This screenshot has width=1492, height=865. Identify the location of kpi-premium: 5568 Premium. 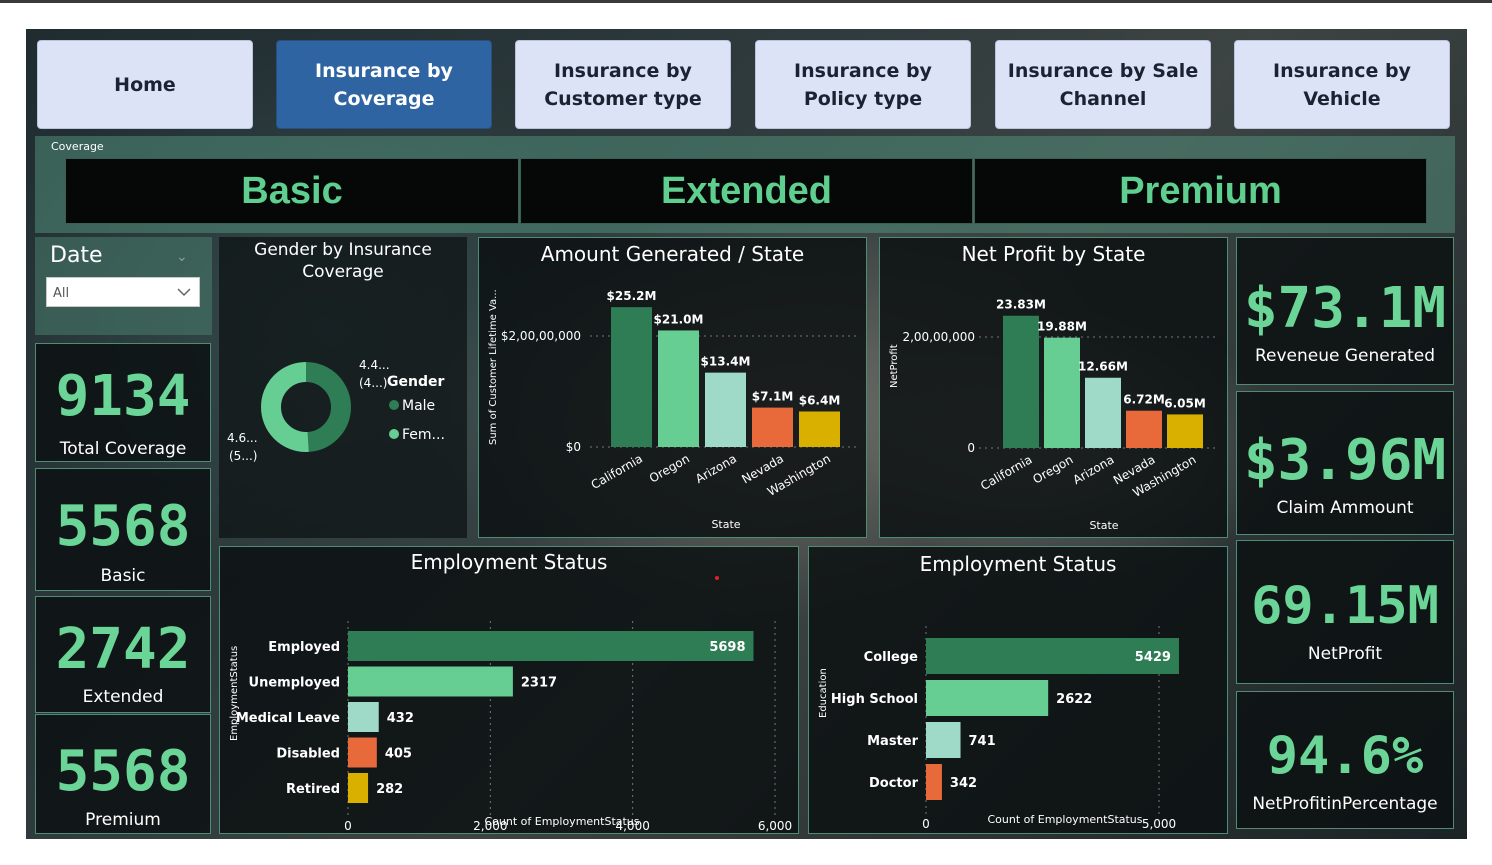
(123, 774).